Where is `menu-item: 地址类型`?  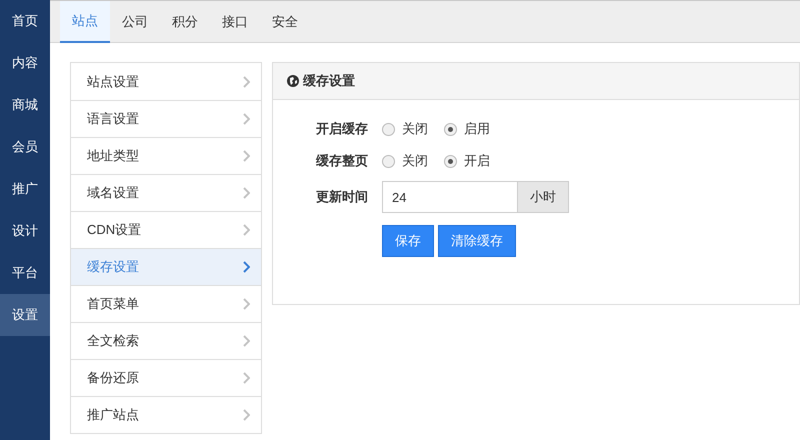
menu-item: 地址类型 is located at coordinates (166, 155).